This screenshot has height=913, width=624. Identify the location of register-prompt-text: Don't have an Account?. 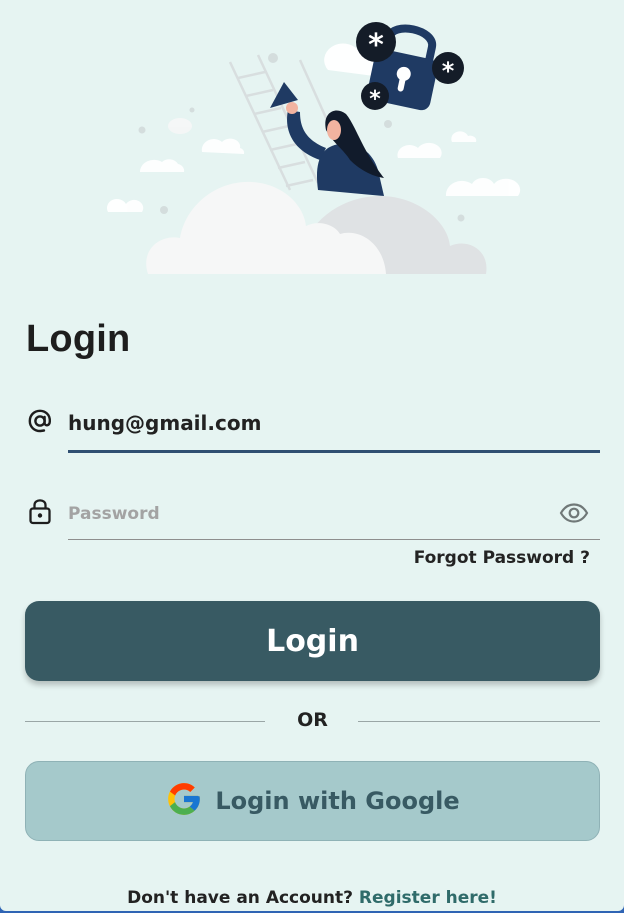
(243, 898).